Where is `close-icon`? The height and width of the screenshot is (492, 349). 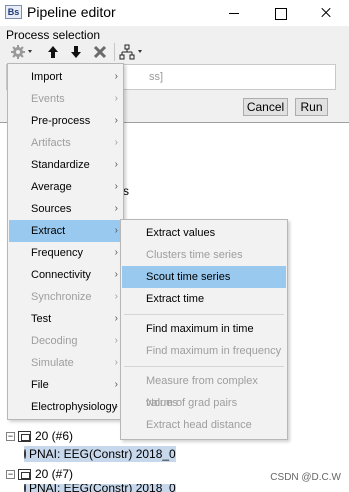 close-icon is located at coordinates (326, 13).